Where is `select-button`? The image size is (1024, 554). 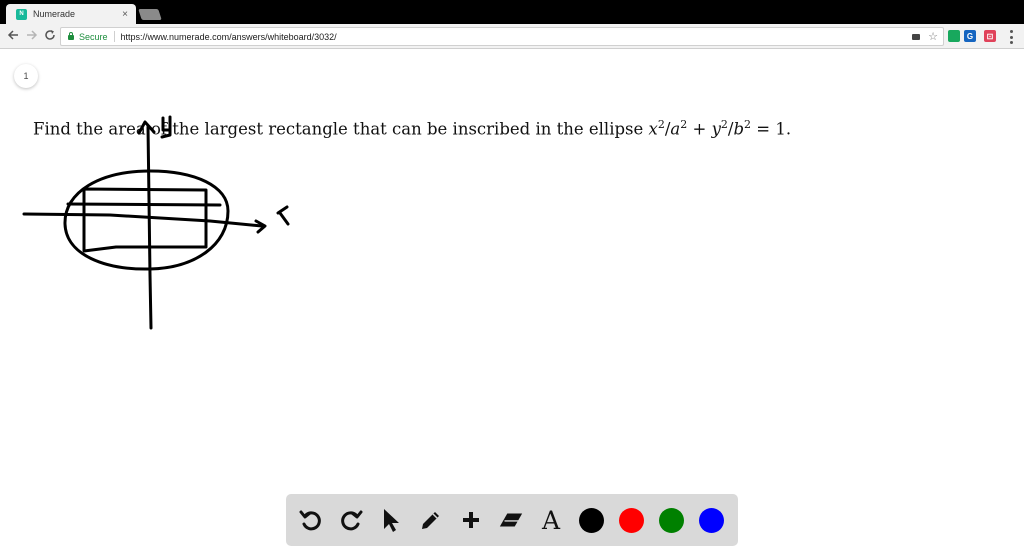 select-button is located at coordinates (391, 520).